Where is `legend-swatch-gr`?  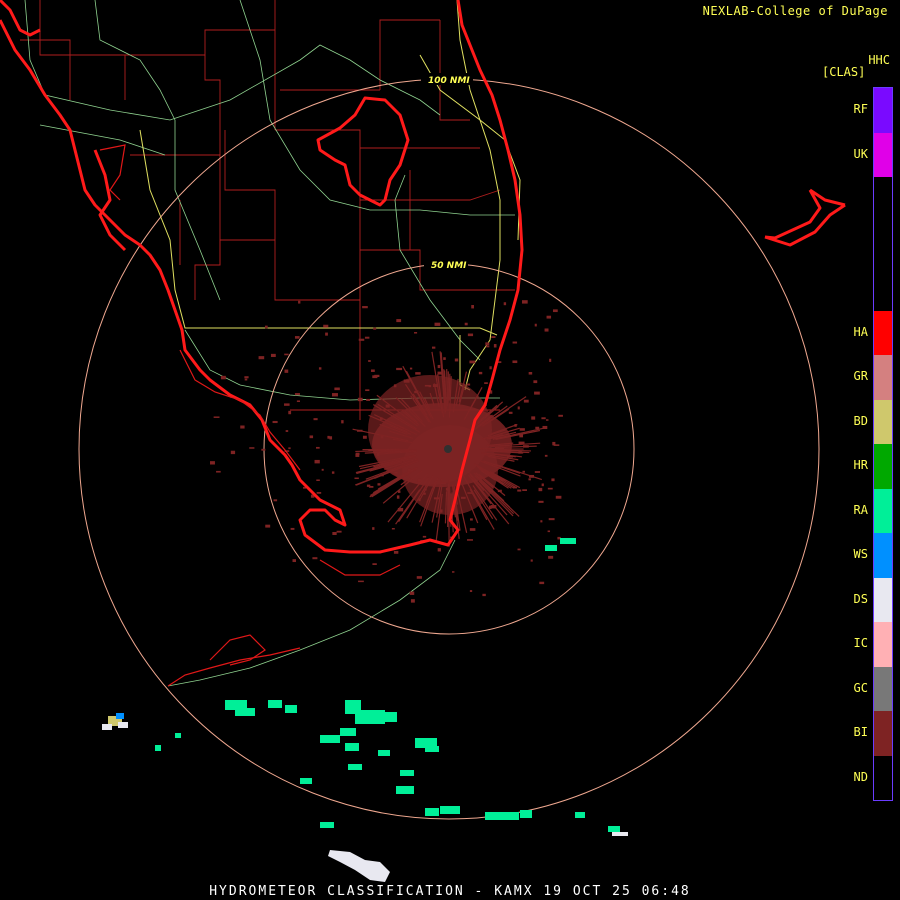 legend-swatch-gr is located at coordinates (883, 377).